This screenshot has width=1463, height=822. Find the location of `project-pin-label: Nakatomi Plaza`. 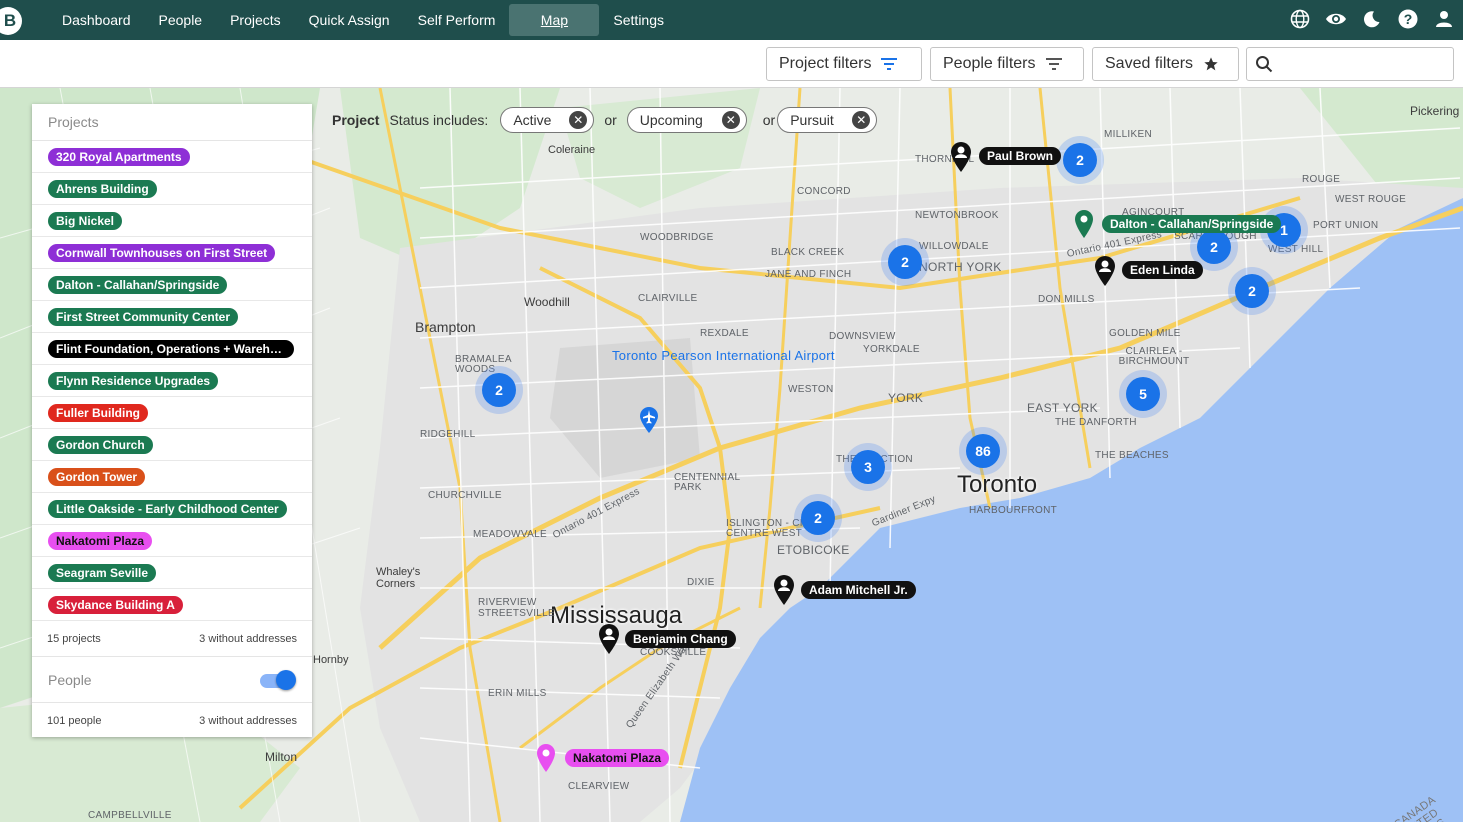

project-pin-label: Nakatomi Plaza is located at coordinates (617, 758).